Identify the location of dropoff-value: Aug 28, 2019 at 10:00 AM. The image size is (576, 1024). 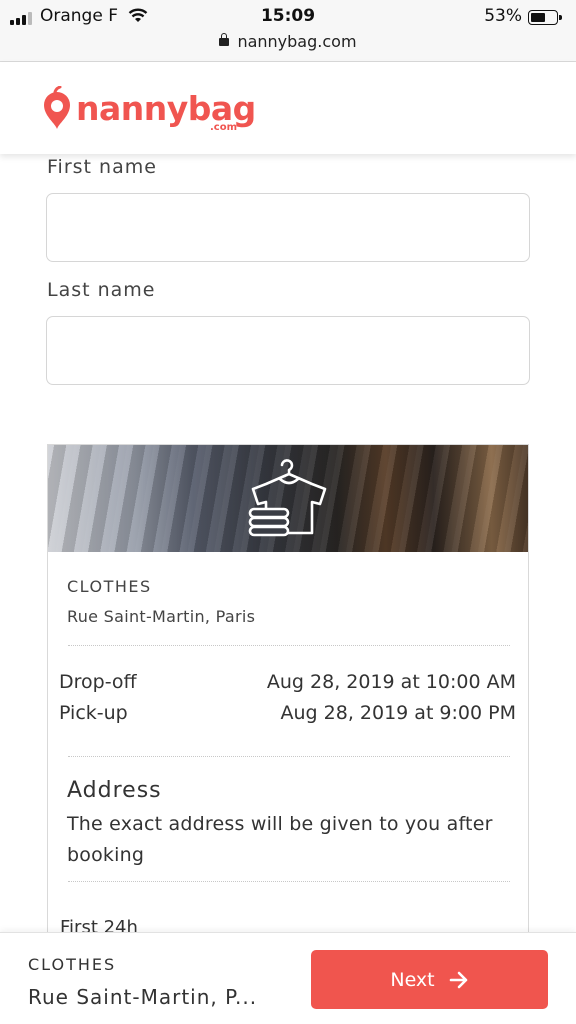
(391, 682).